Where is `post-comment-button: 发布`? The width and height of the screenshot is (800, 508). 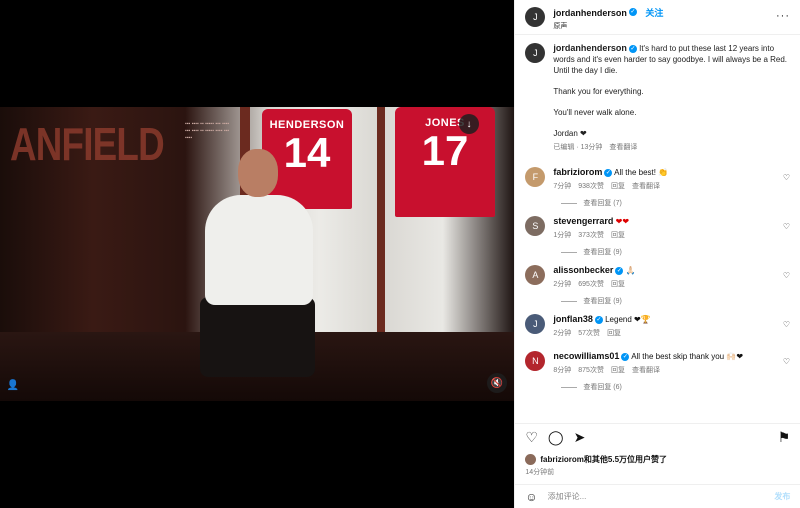 post-comment-button: 发布 is located at coordinates (782, 496).